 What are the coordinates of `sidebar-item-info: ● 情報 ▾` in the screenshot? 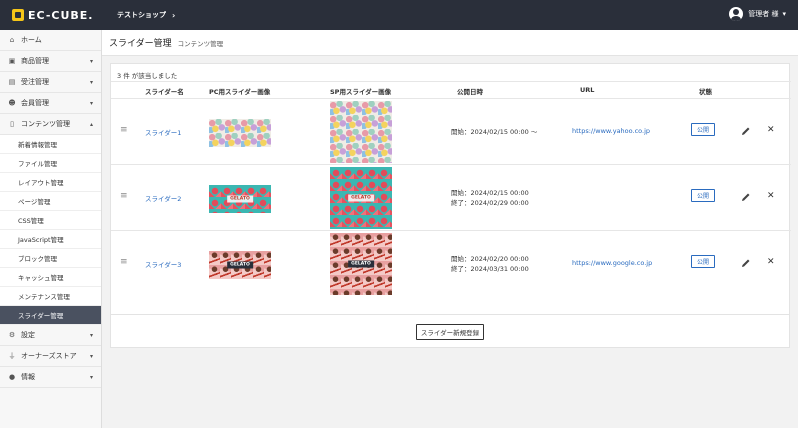 It's located at (50, 377).